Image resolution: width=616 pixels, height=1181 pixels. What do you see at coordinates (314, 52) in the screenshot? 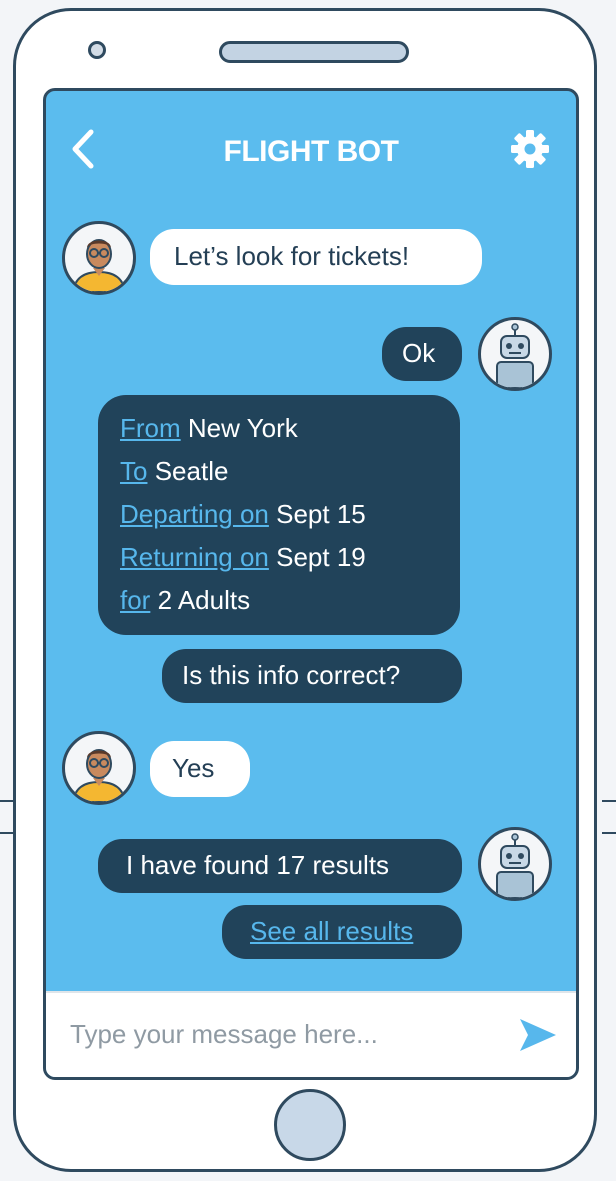
I see `speaker-grille` at bounding box center [314, 52].